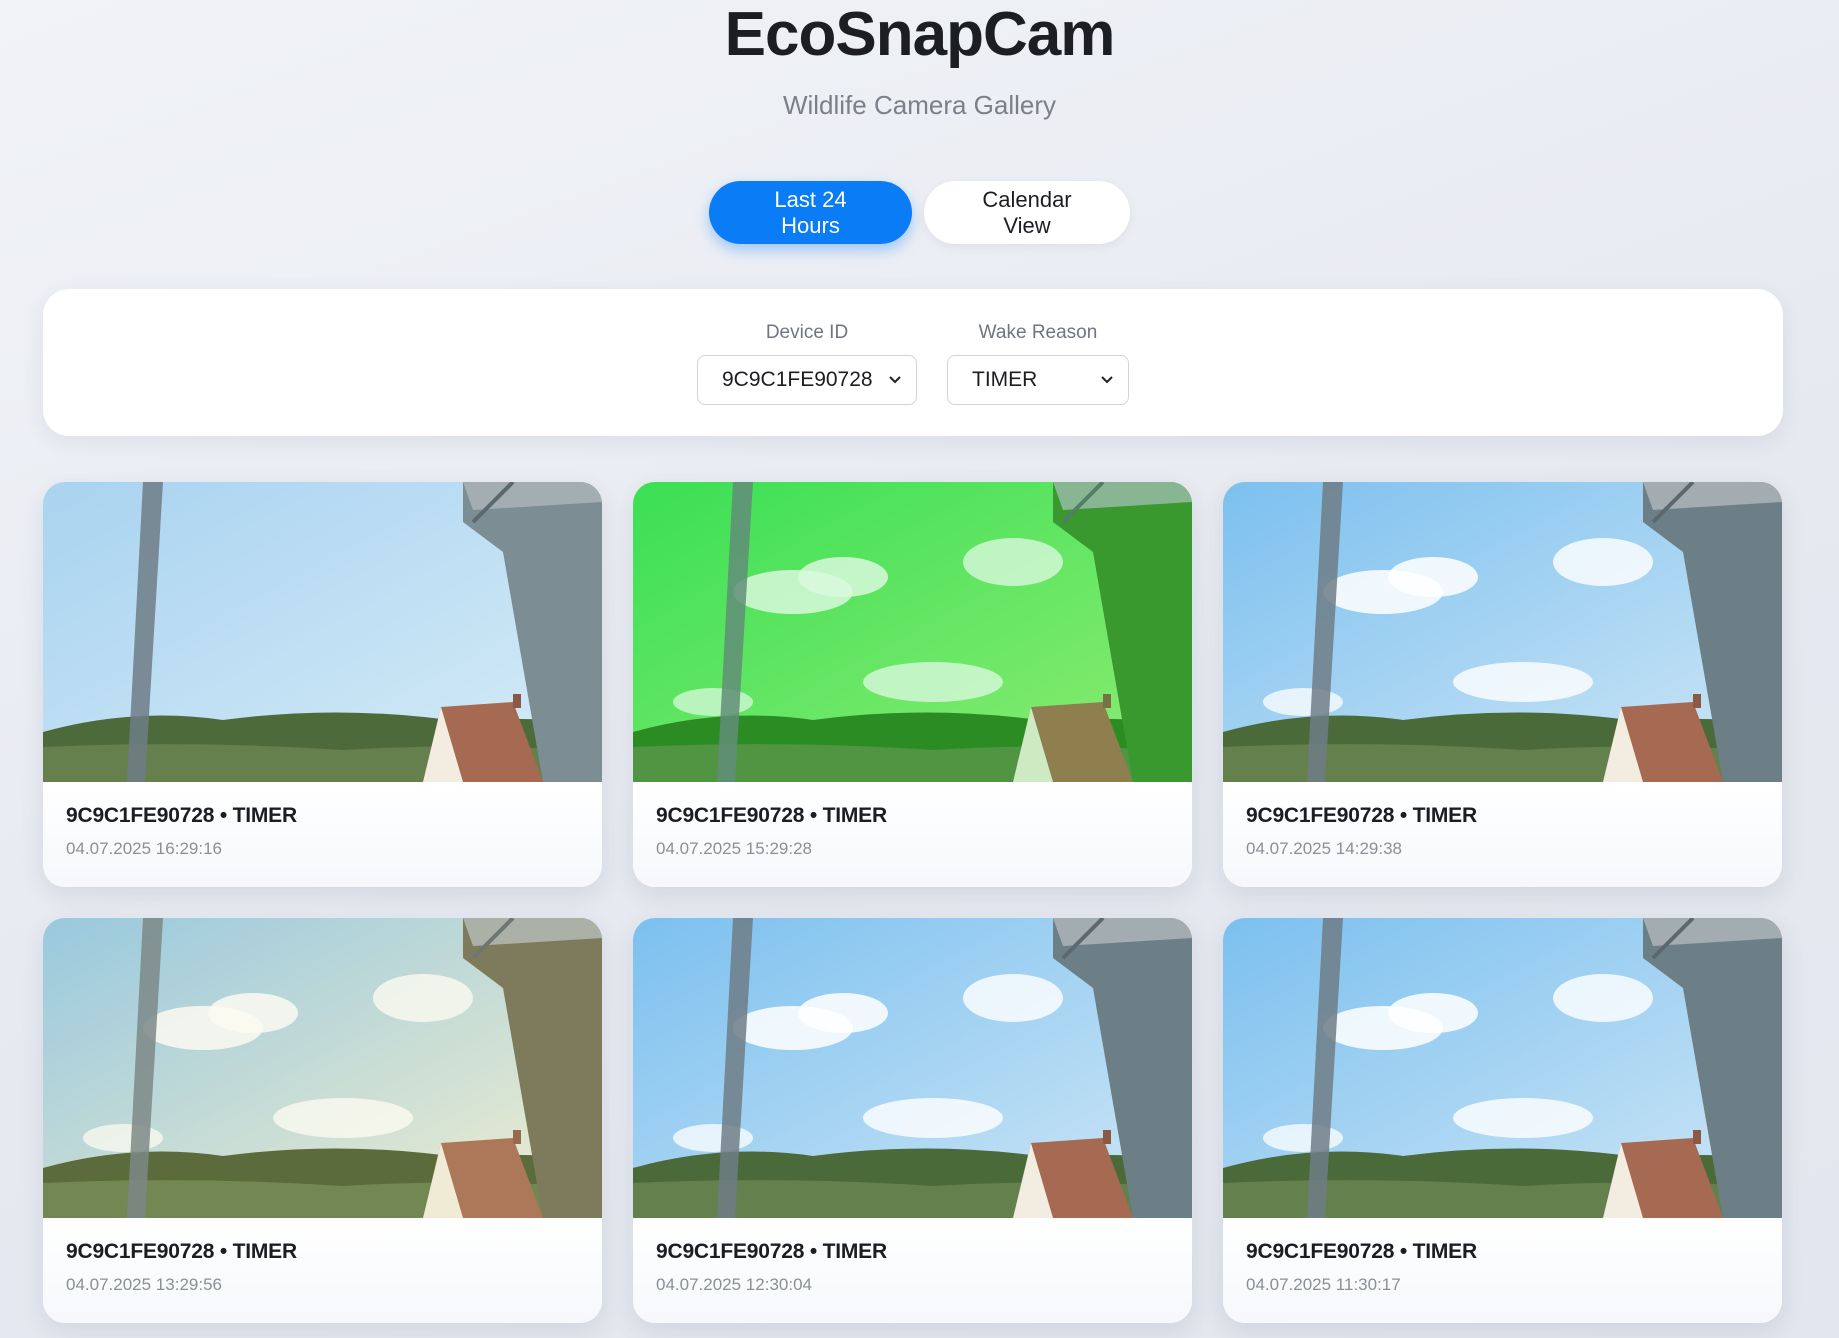 This screenshot has height=1338, width=1839. I want to click on gallery-card: 9C9C1FE90728 • TIMER 04.07.2025 13:29:56, so click(322, 1120).